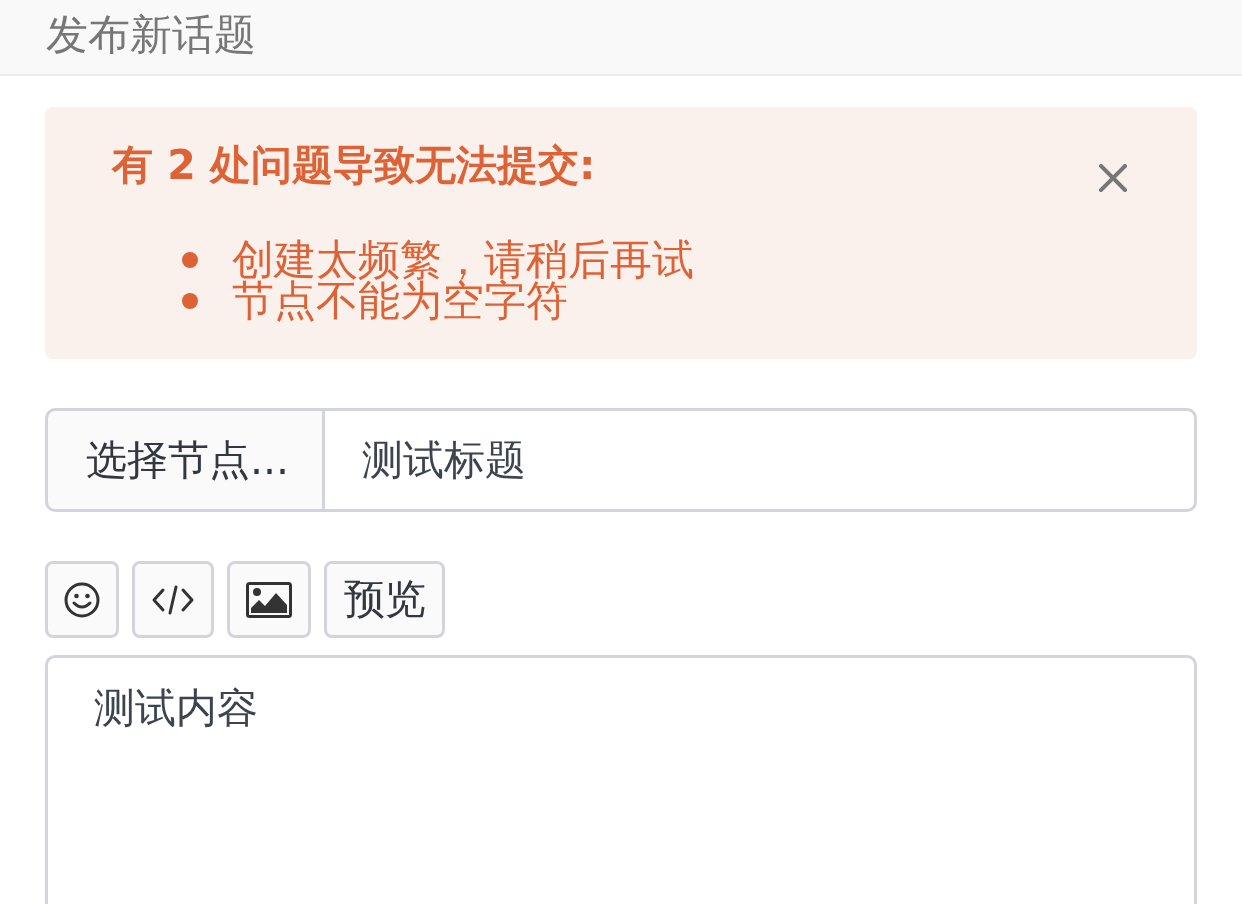 Image resolution: width=1242 pixels, height=904 pixels. I want to click on alert-title: 有 2 处问题导致无法提交:, so click(354, 165).